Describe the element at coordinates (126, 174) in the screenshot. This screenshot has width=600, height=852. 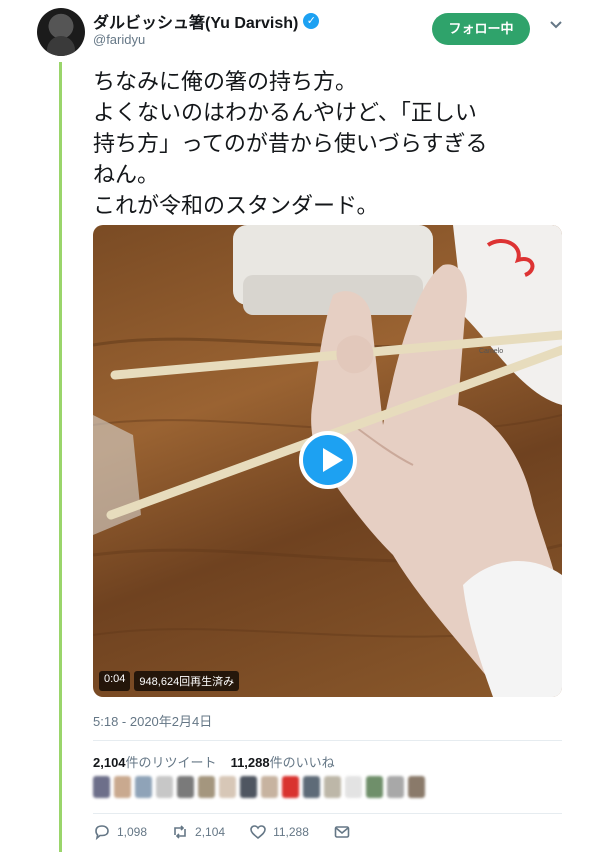
I see `tweet-line: ねん。` at that location.